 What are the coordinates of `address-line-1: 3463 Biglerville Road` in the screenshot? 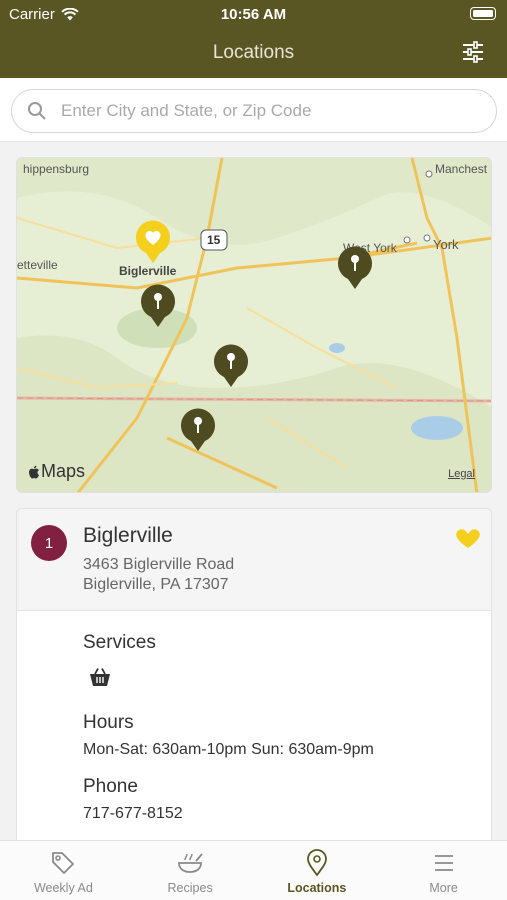 It's located at (159, 564).